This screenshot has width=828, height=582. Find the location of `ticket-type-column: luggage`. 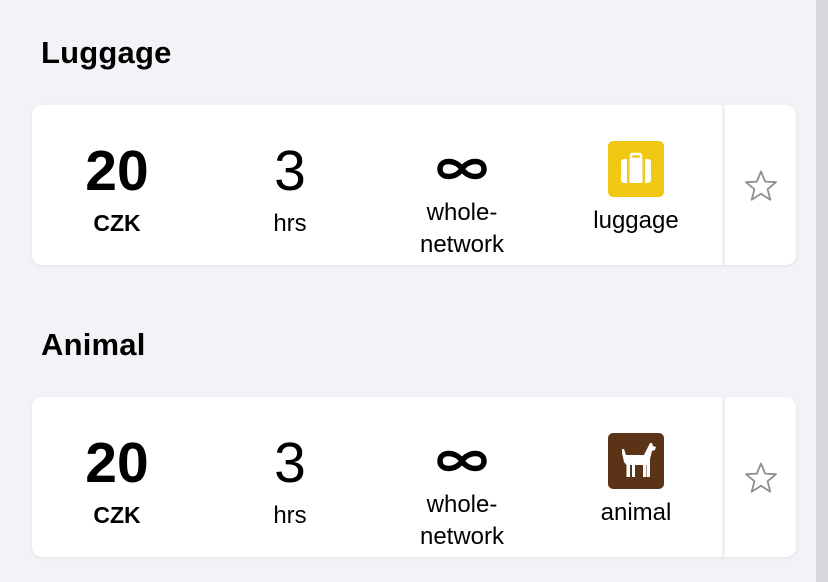

ticket-type-column: luggage is located at coordinates (636, 185).